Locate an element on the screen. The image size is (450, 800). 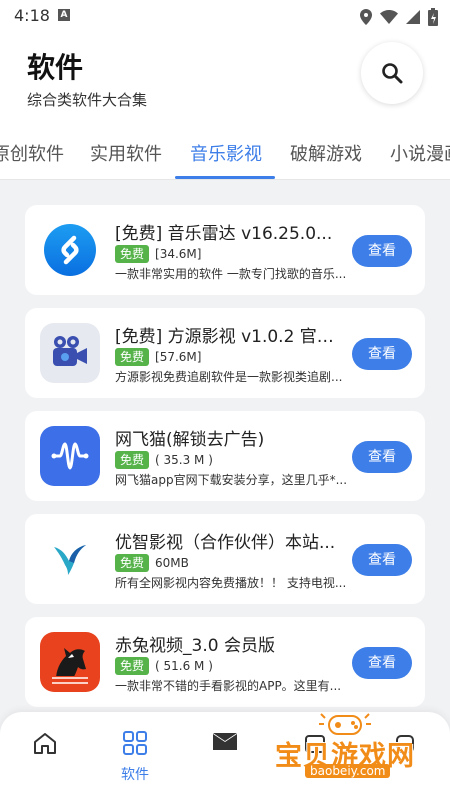
bird-icon is located at coordinates (70, 559).